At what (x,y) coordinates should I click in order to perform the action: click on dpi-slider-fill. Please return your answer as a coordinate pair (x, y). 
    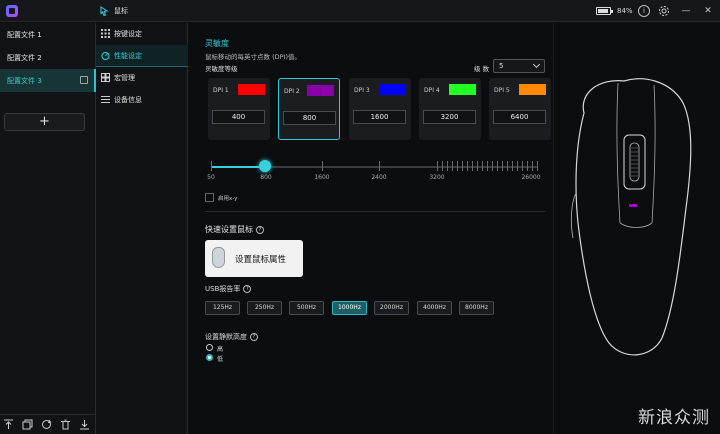
    Looking at the image, I should click on (238, 167).